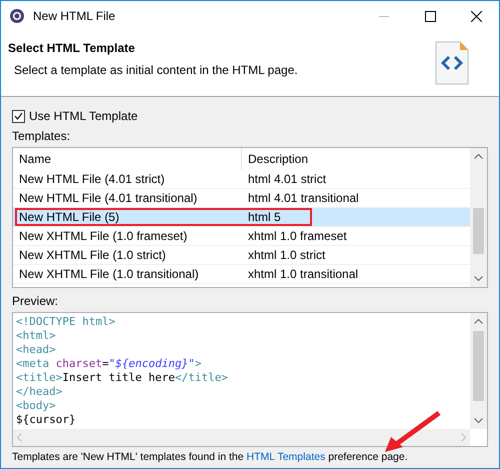 The height and width of the screenshot is (469, 500). I want to click on use-template-checkbox, so click(18, 116).